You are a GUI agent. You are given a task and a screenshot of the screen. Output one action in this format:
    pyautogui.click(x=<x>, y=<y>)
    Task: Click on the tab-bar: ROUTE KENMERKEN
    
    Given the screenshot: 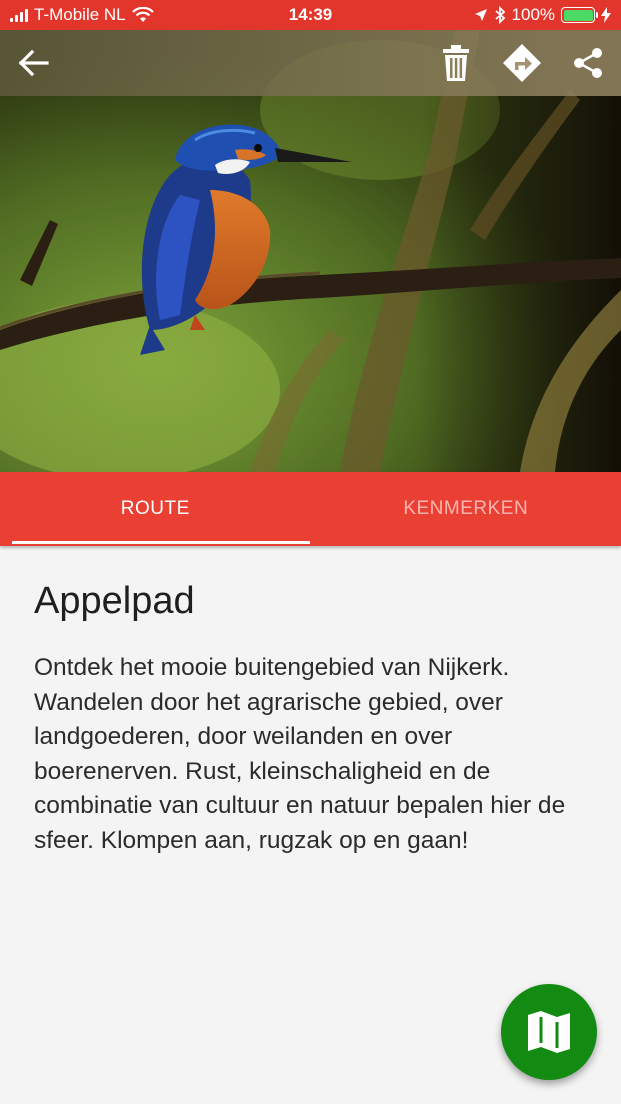 What is the action you would take?
    pyautogui.click(x=310, y=509)
    